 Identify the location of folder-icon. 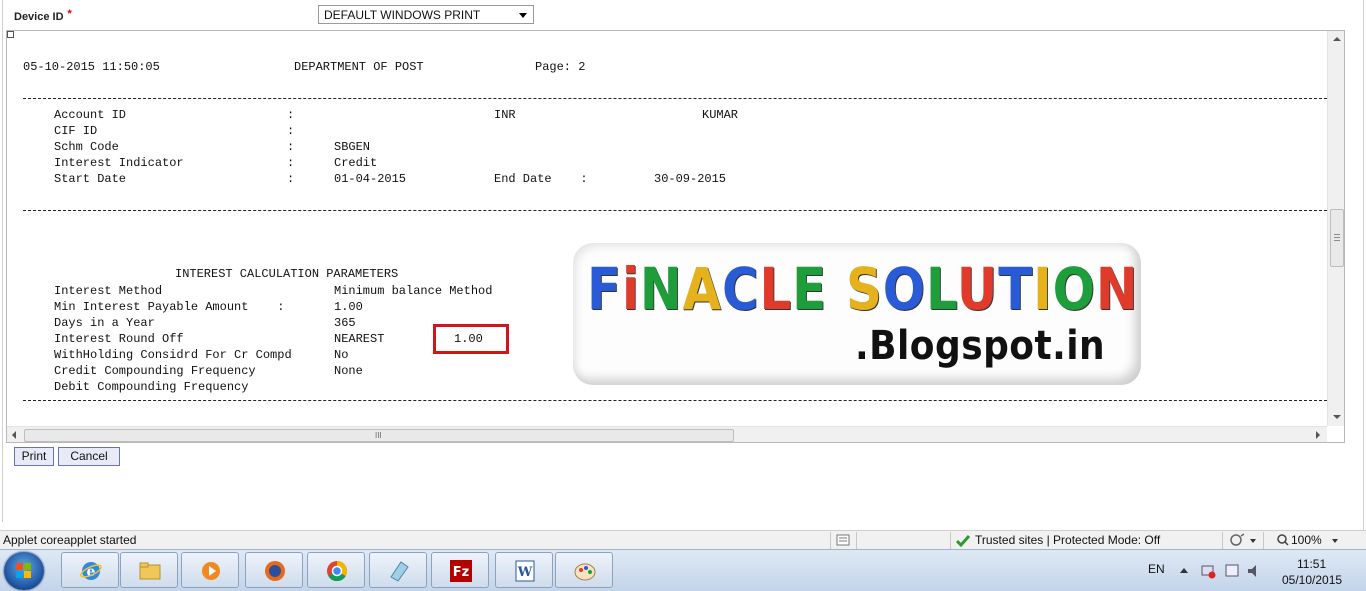
(150, 571).